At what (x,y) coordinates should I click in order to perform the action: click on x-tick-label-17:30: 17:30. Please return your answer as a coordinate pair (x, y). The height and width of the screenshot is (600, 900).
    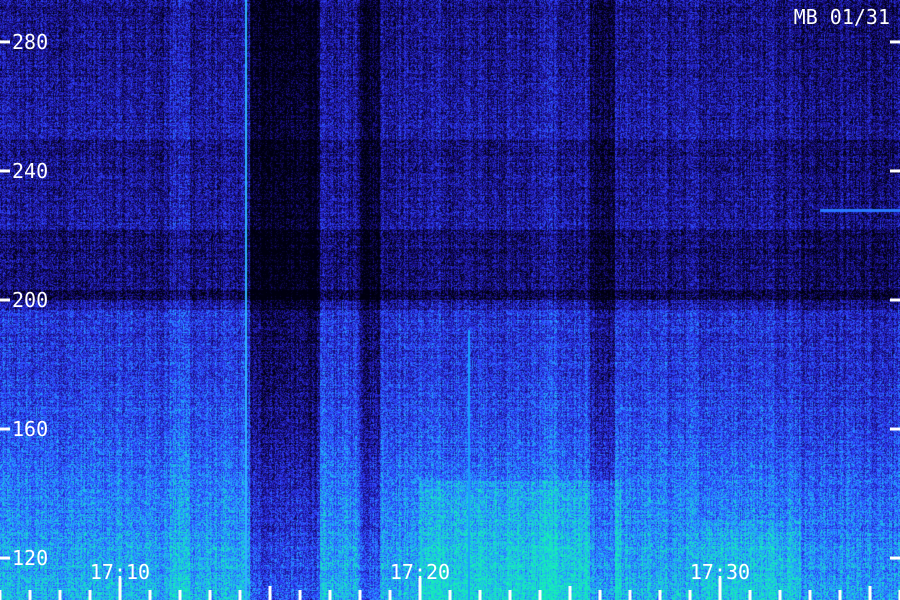
    Looking at the image, I should click on (720, 572).